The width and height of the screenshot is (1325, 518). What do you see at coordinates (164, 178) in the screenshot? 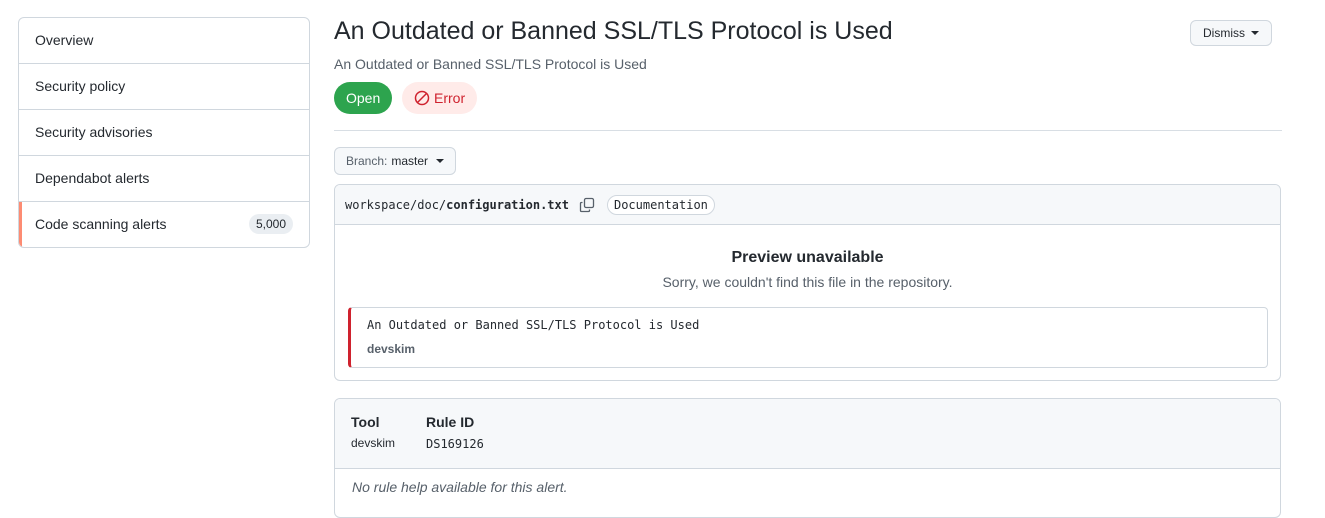
I see `sidebar-item-dependabot-alerts: Dependabot alerts` at bounding box center [164, 178].